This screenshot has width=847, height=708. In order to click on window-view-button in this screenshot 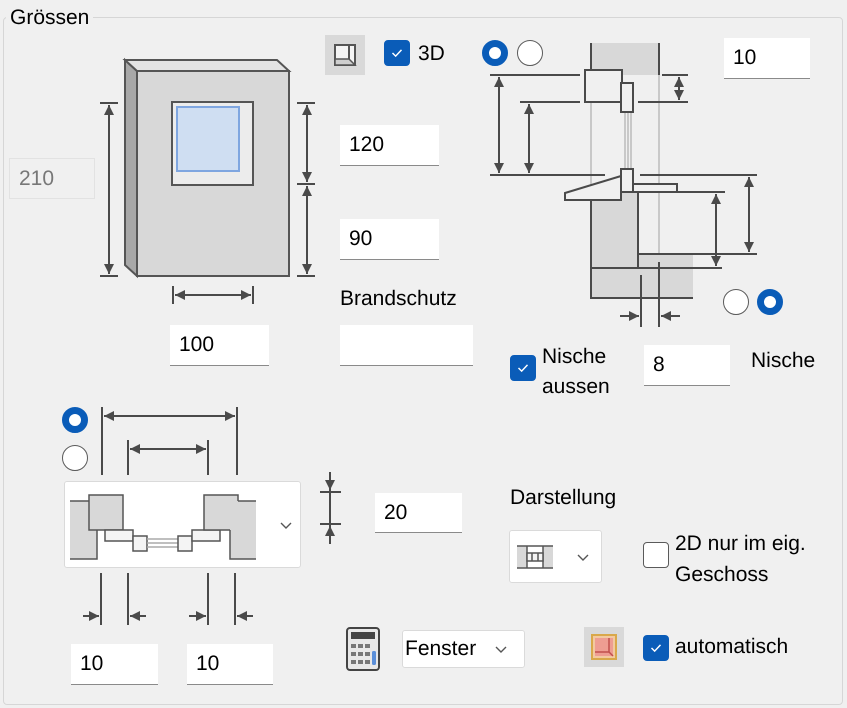, I will do `click(345, 55)`.